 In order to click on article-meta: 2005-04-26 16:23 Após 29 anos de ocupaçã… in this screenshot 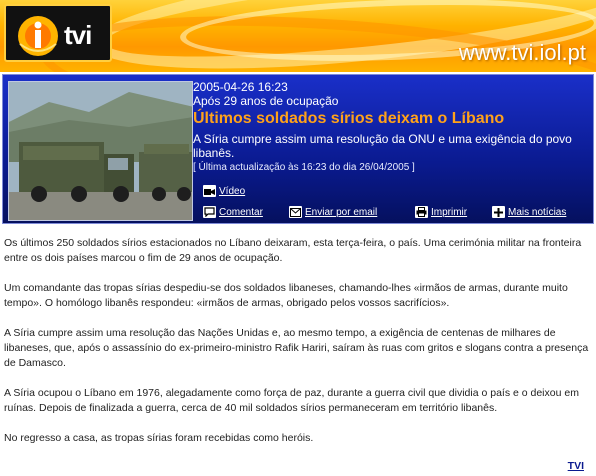, I will do `click(393, 127)`.